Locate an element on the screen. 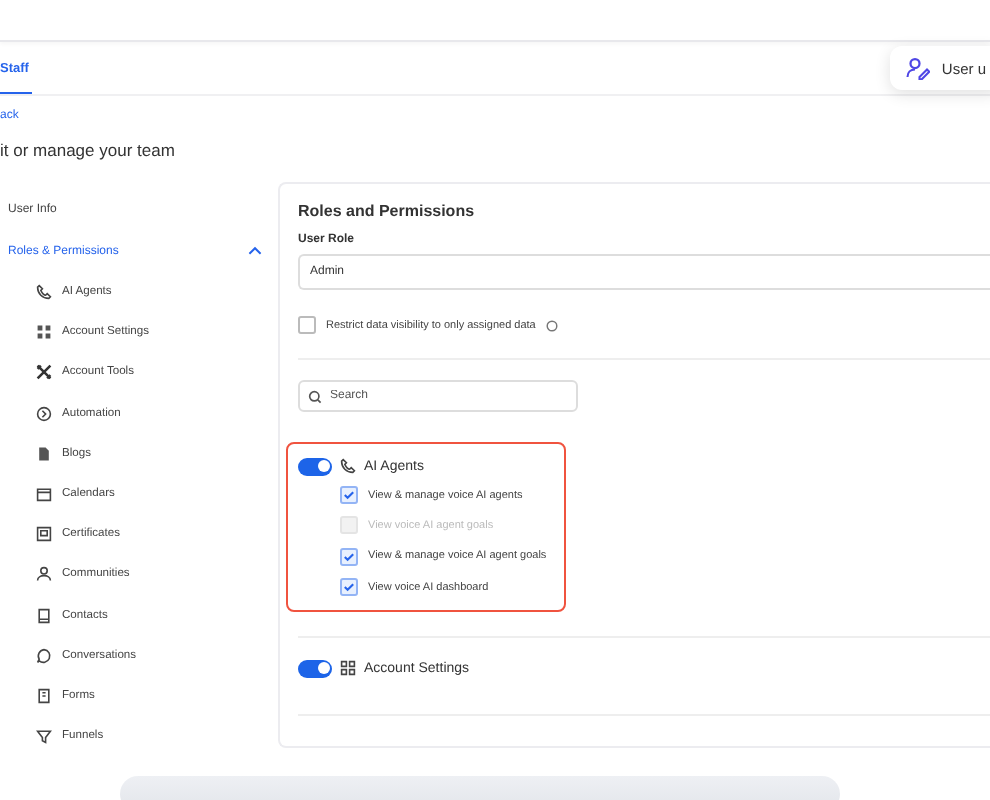 Image resolution: width=990 pixels, height=800 pixels. form-icon is located at coordinates (44, 695).